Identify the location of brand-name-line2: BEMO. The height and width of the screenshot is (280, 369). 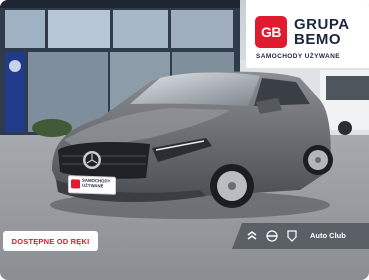
(317, 39).